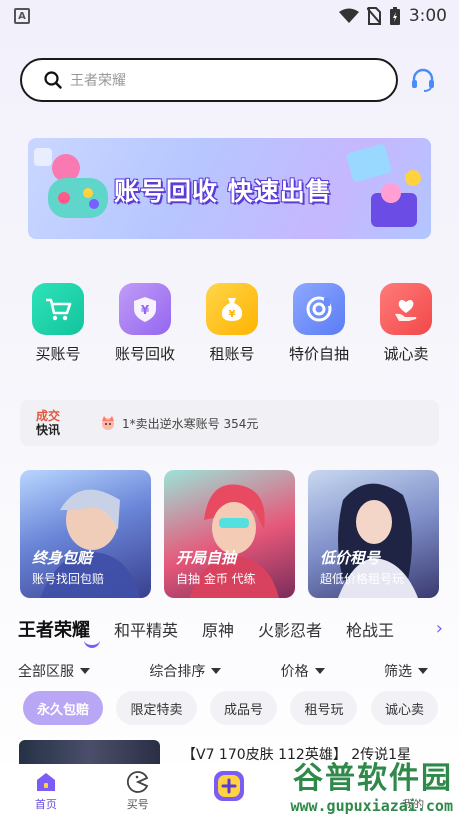 The height and width of the screenshot is (816, 459). I want to click on deal-news-ticker: 成交 快讯 1*卖出逆水寒账号 354元, so click(229, 423).